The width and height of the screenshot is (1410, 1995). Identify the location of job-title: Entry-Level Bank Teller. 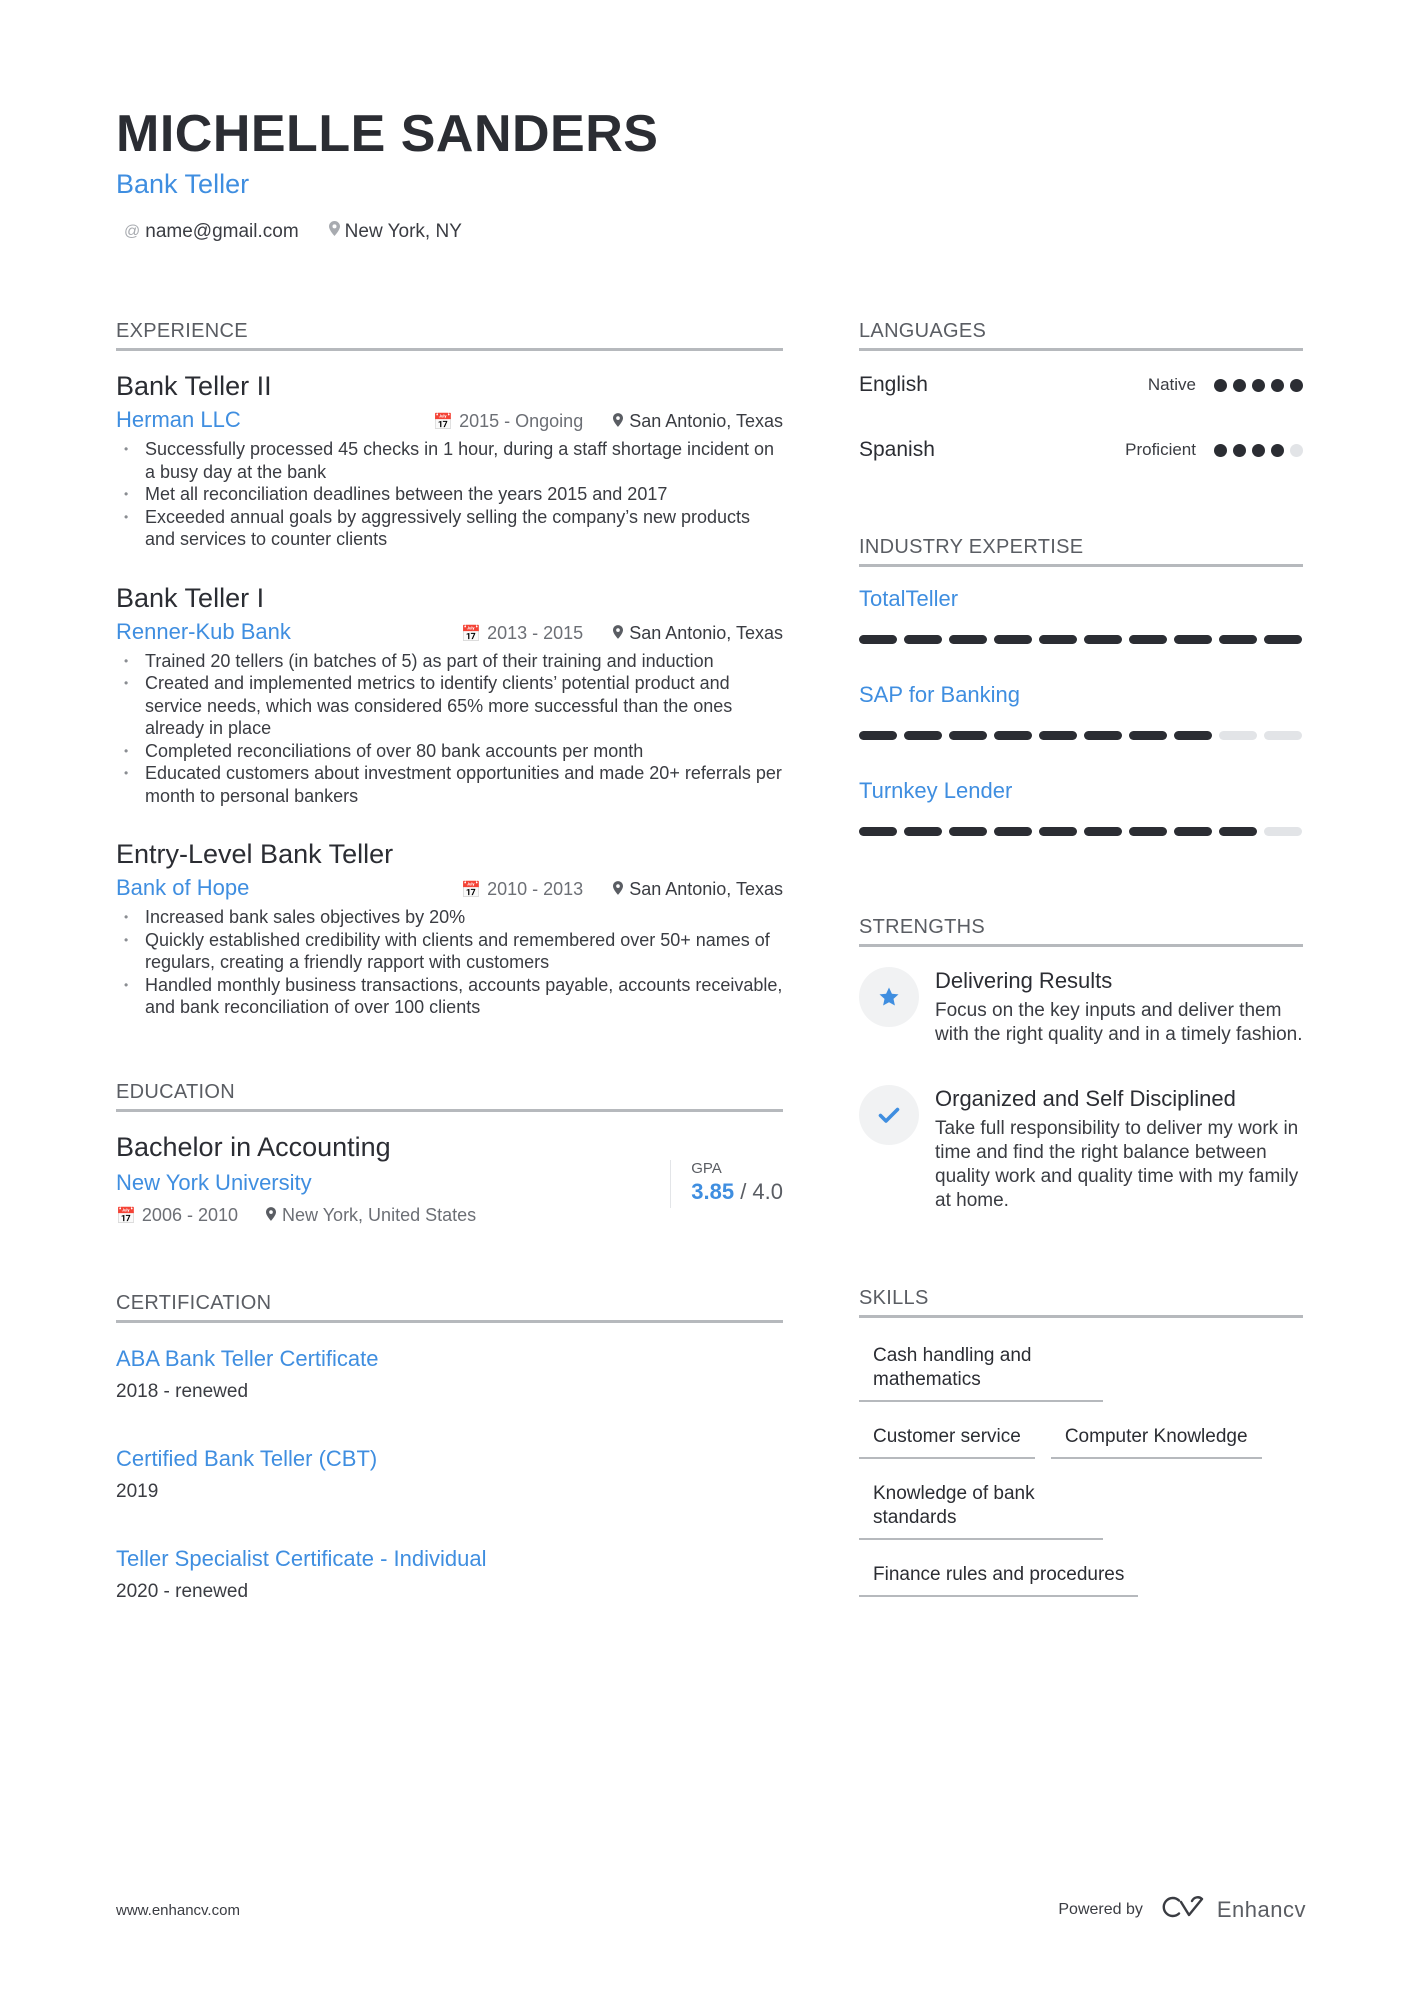
(255, 854).